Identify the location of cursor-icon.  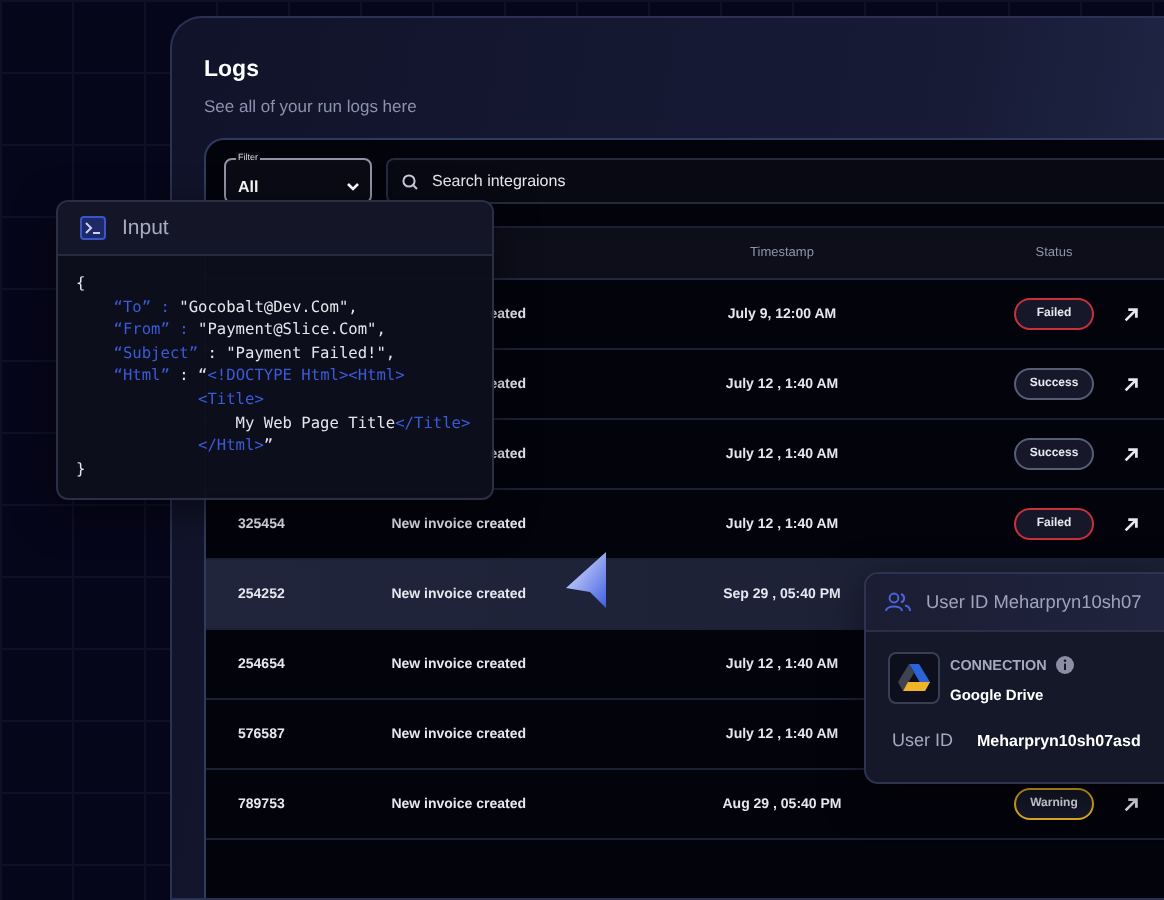
(588, 580).